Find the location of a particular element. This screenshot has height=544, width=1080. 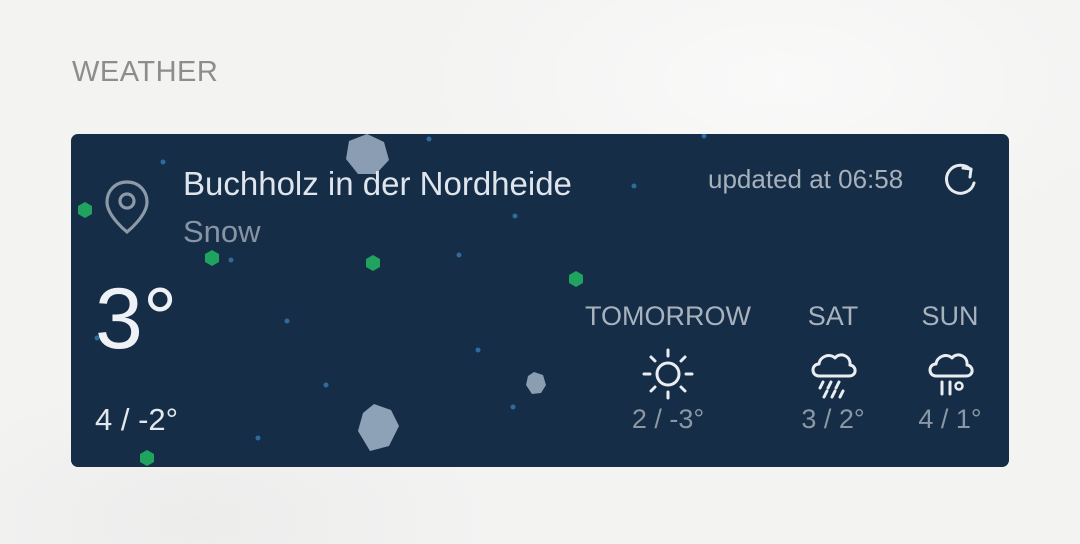

current-temperature: 3° is located at coordinates (136, 319).